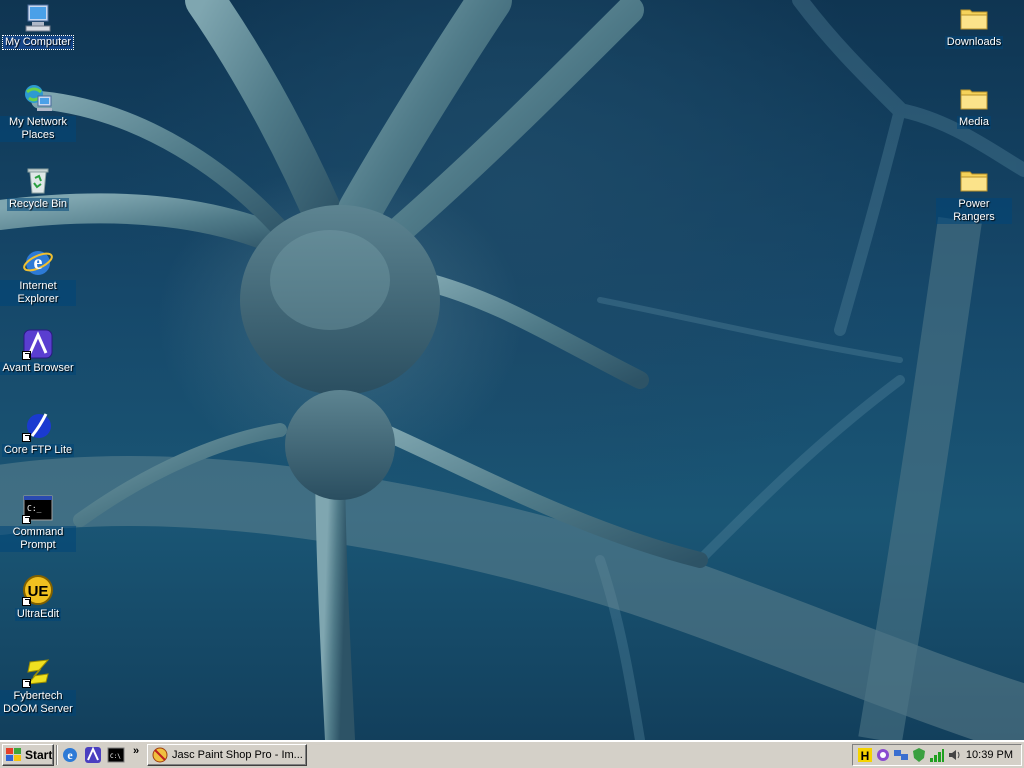 The width and height of the screenshot is (1024, 768). Describe the element at coordinates (57, 755) in the screenshot. I see `quick-launch-separator` at that location.